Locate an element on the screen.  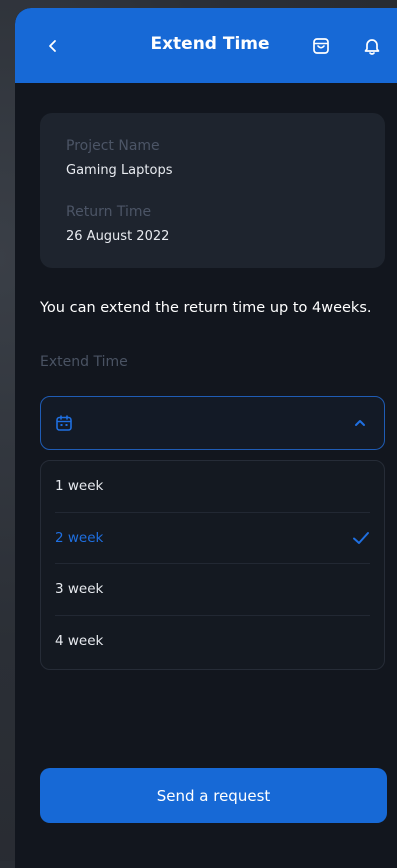
extend-time-label: Extend Time is located at coordinates (84, 362).